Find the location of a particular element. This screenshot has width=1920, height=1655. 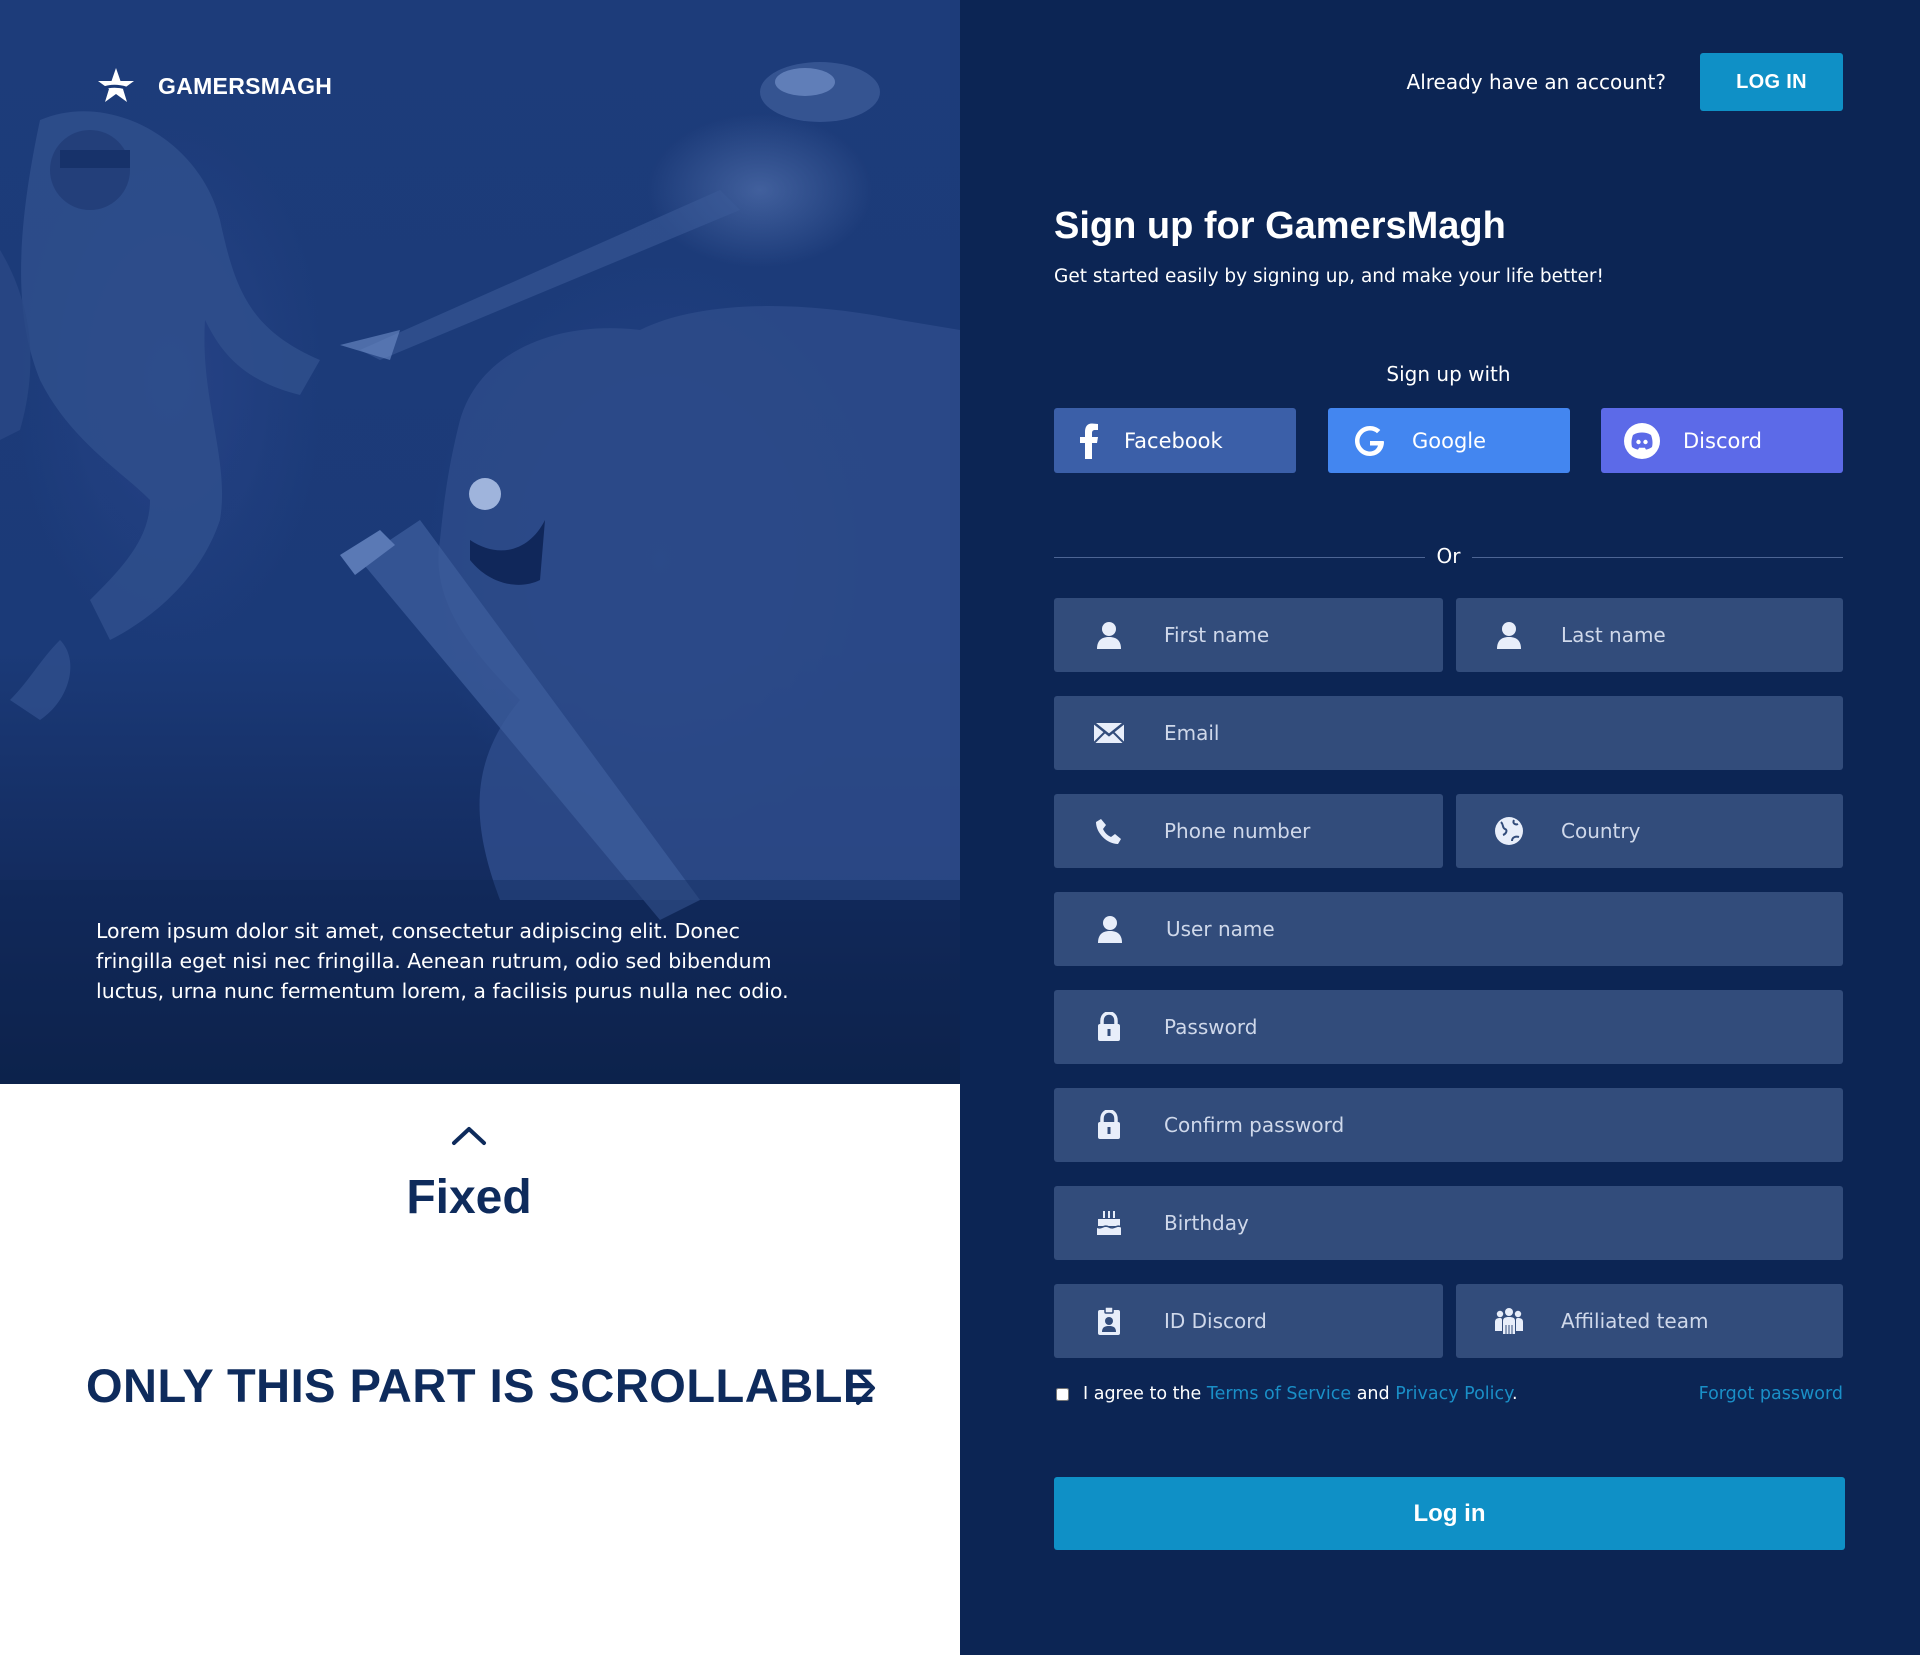

chevron-up-icon is located at coordinates (469, 1136).